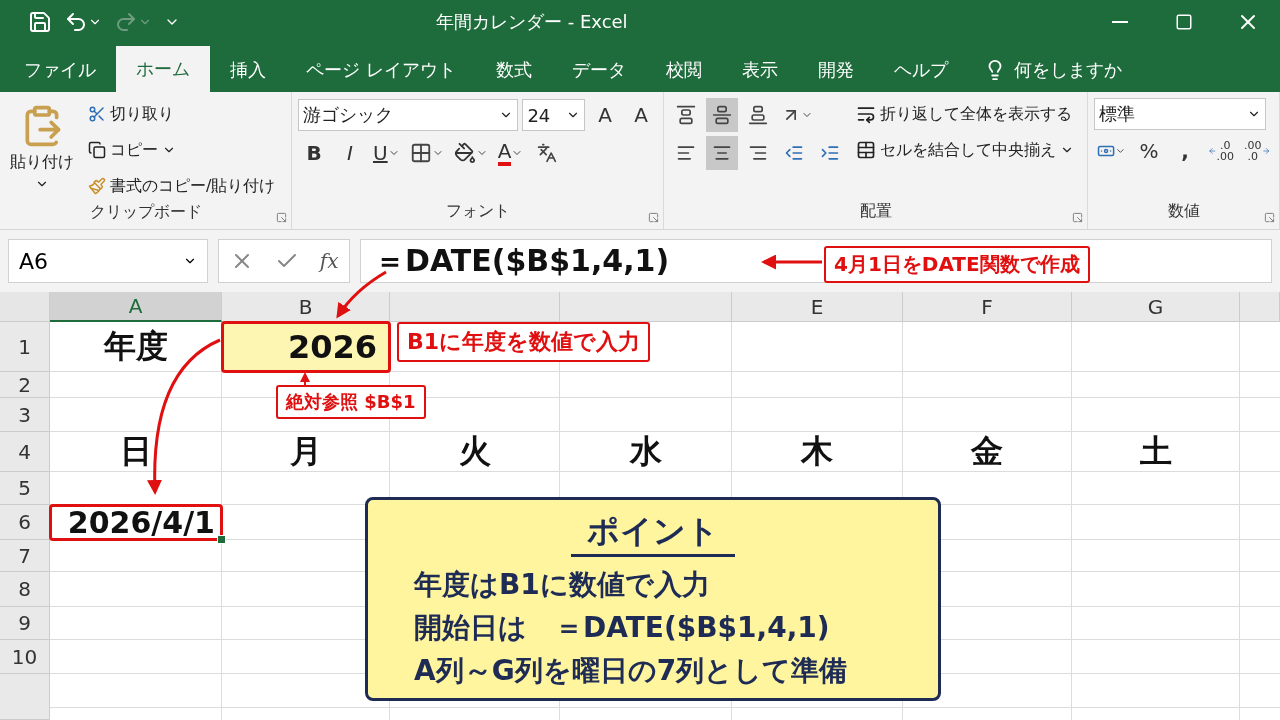  What do you see at coordinates (475, 452) in the screenshot?
I see `cell: 火` at bounding box center [475, 452].